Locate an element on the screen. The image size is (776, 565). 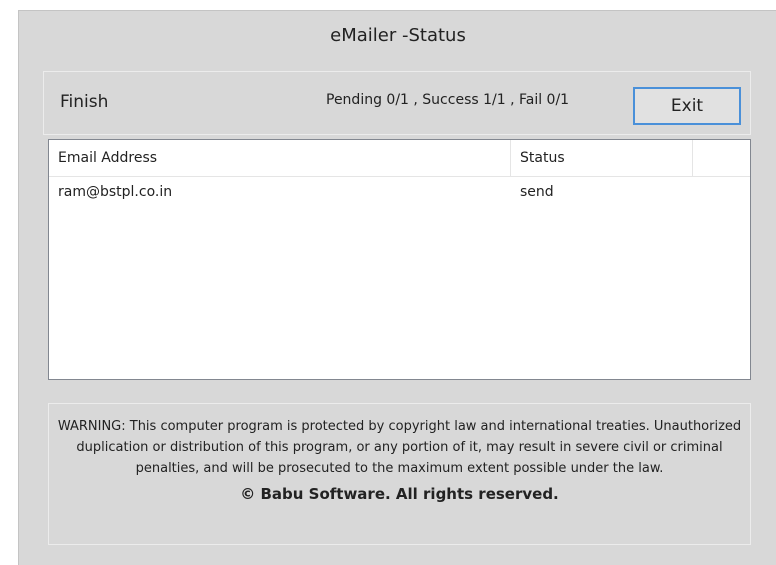
status-cell: send is located at coordinates (537, 192).